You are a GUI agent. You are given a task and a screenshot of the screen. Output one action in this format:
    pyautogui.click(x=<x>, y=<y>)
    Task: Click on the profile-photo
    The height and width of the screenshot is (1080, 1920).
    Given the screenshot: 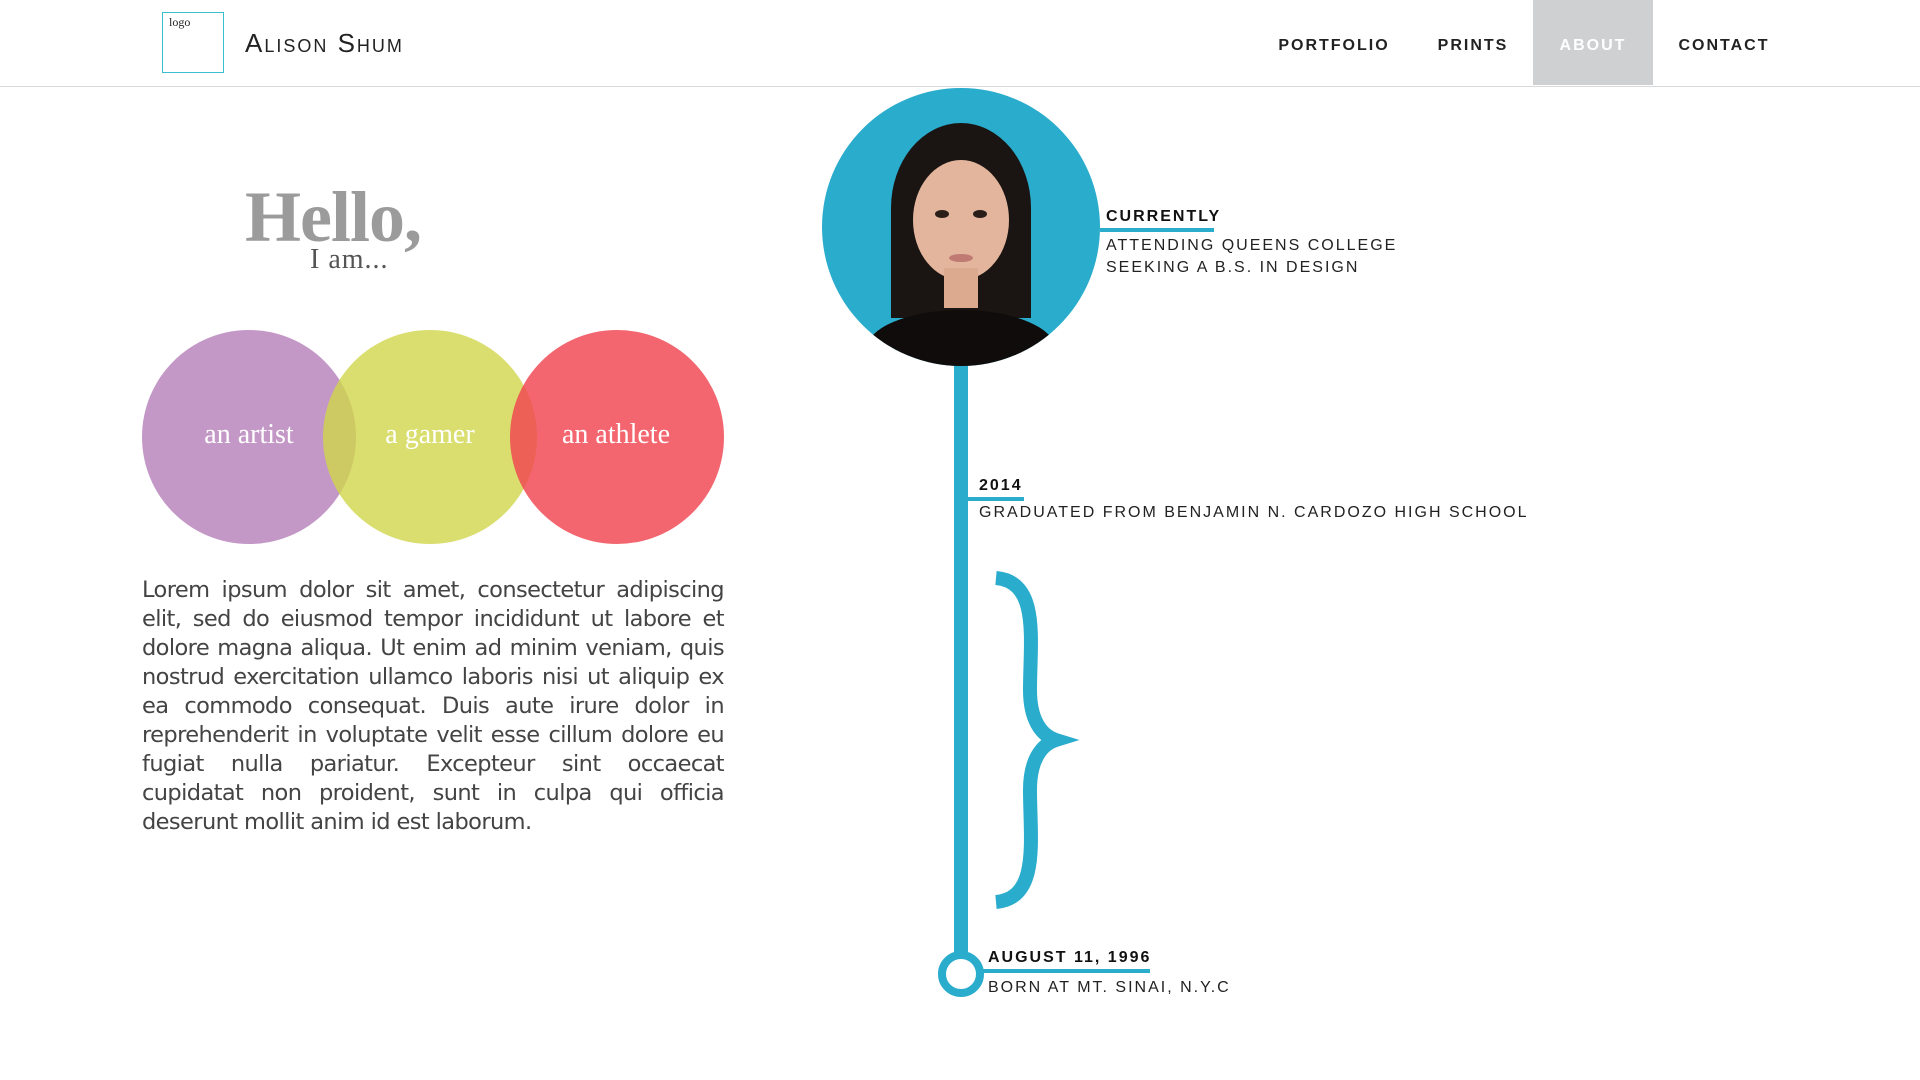 What is the action you would take?
    pyautogui.click(x=961, y=227)
    